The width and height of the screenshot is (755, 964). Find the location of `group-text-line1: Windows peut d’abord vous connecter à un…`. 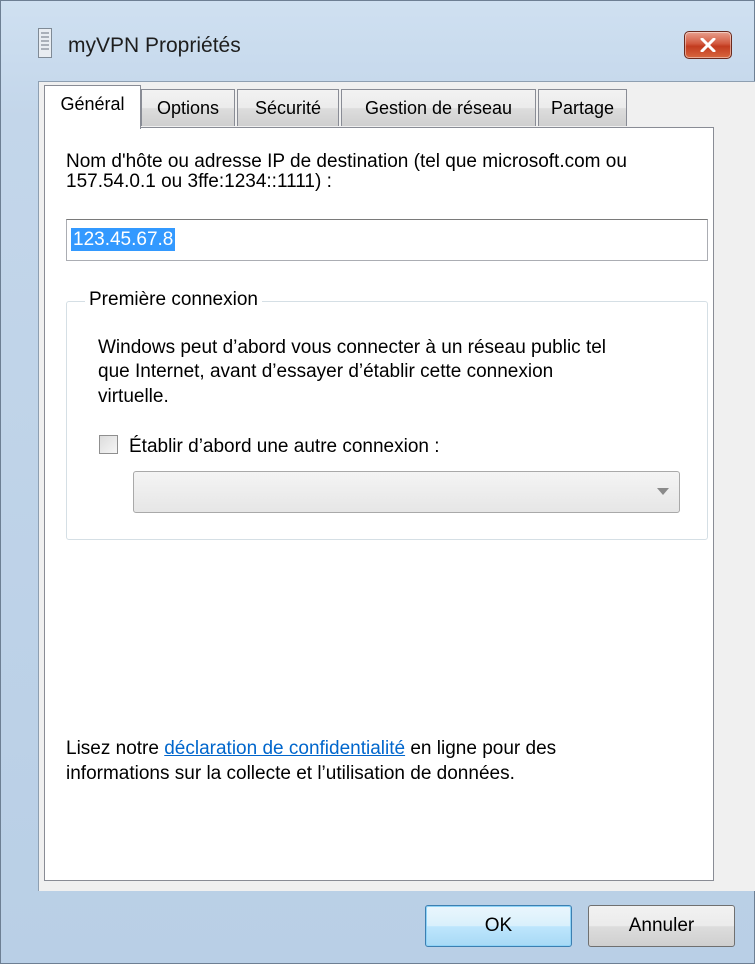

group-text-line1: Windows peut d’abord vous connecter à un… is located at coordinates (352, 347).